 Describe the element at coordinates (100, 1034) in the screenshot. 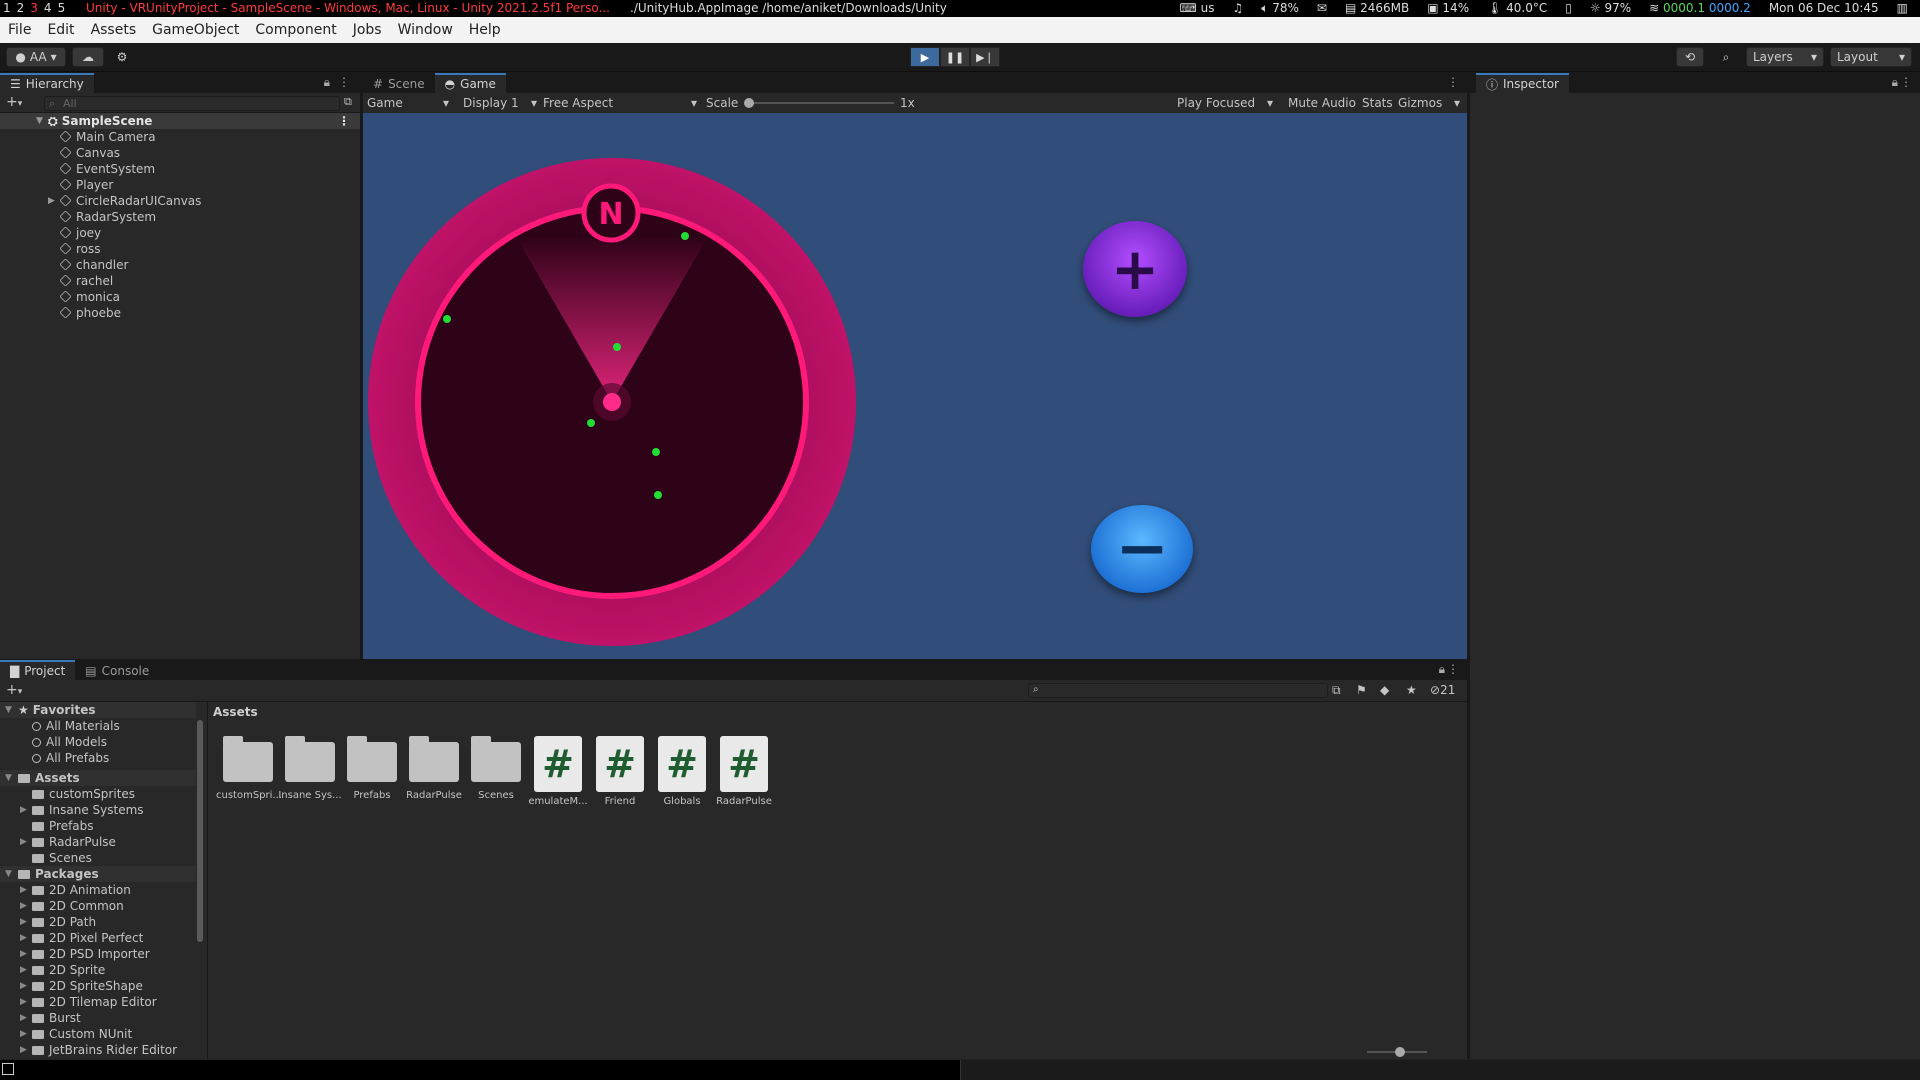

I see `package-item: ▶ Custom NUnit` at that location.